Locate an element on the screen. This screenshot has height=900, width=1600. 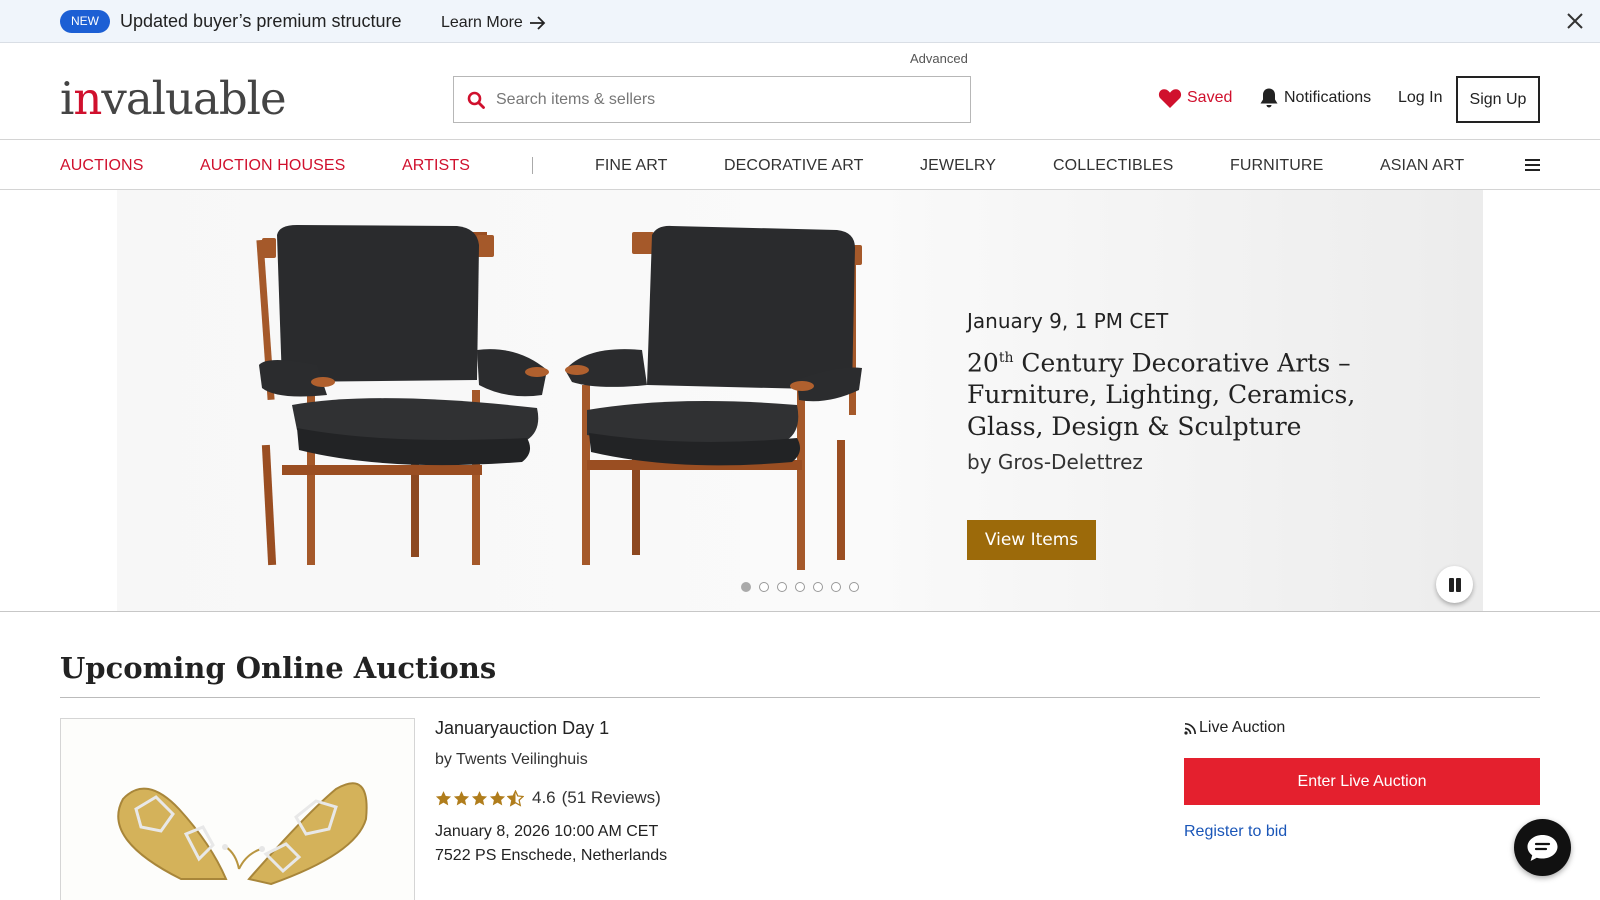
search-input is located at coordinates (731, 99).